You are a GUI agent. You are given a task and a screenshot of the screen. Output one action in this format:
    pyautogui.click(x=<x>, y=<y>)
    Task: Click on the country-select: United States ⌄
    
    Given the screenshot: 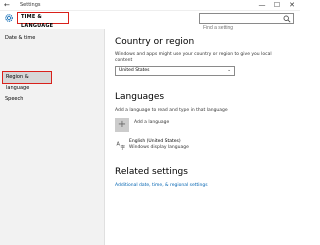 What is the action you would take?
    pyautogui.click(x=175, y=71)
    